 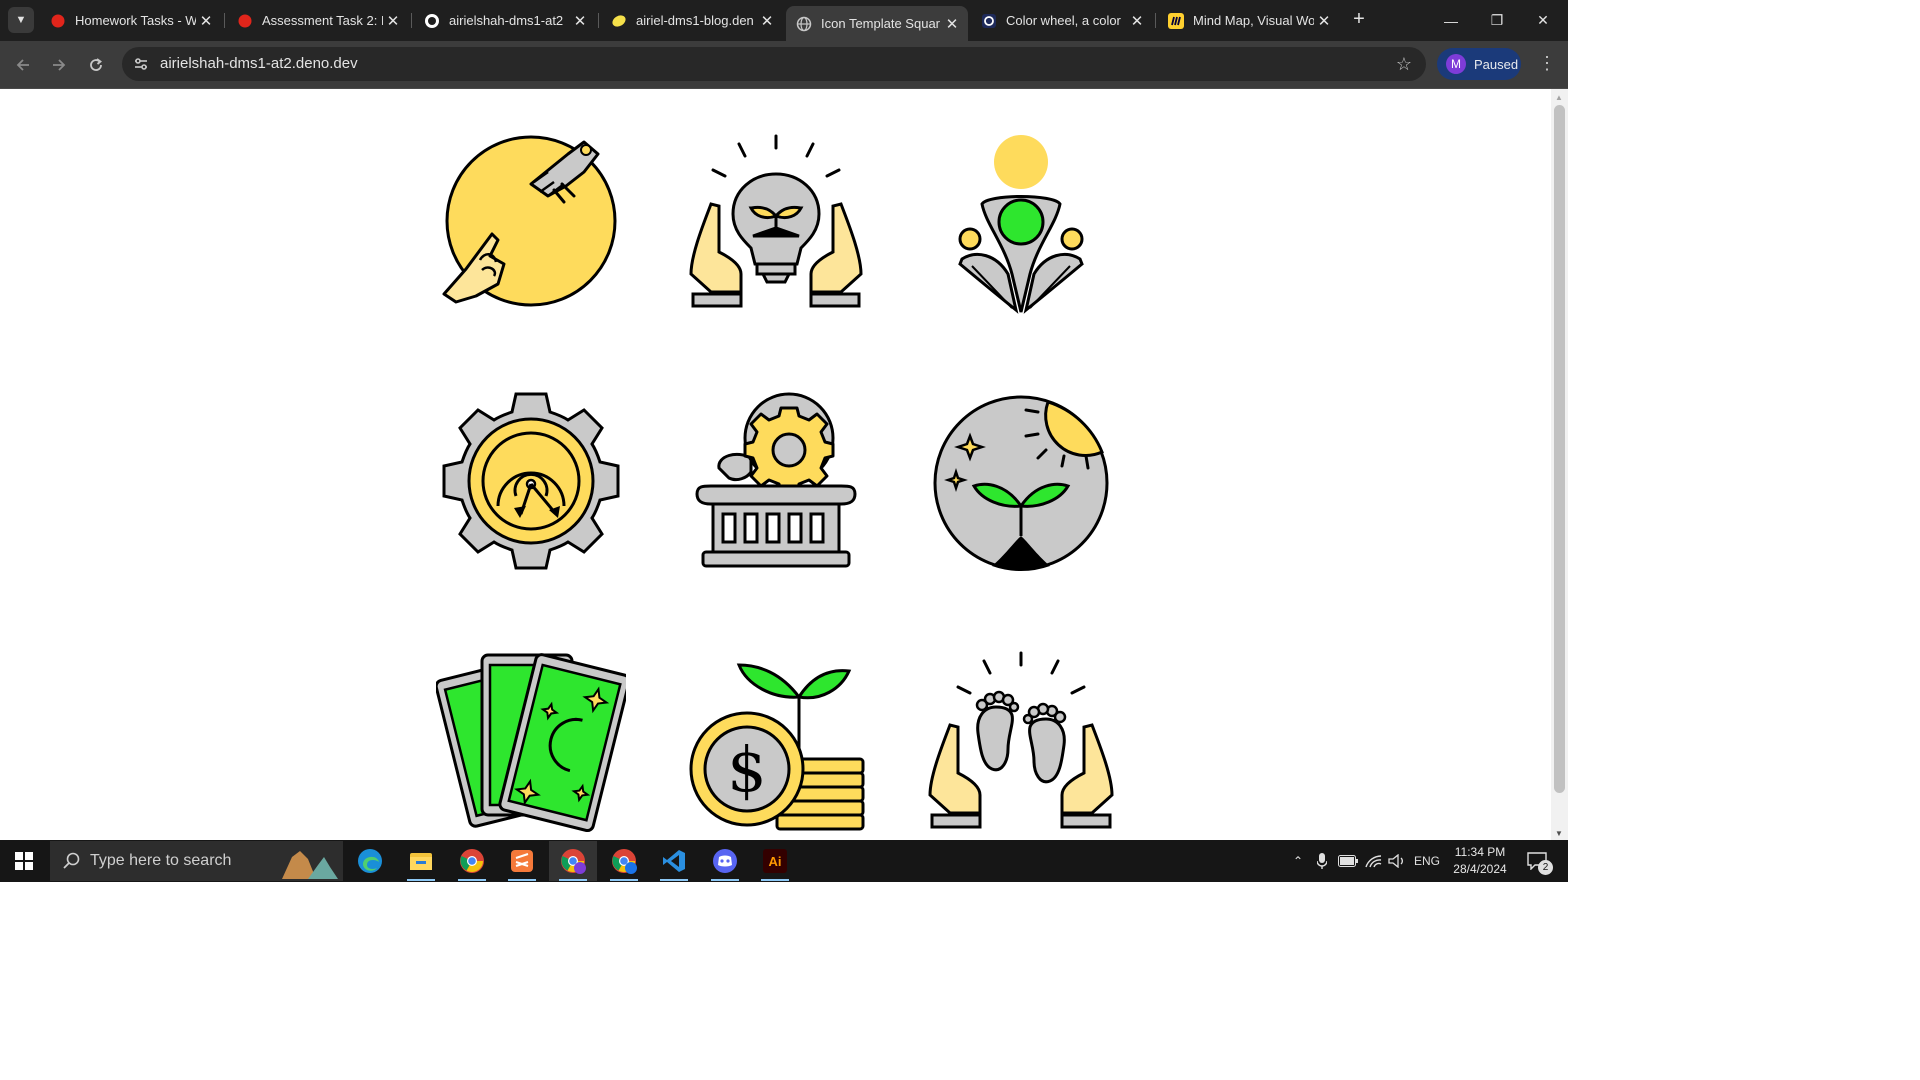 I want to click on address-bar: airielshah-dms1-at2.deno.dev ☆, so click(x=774, y=64).